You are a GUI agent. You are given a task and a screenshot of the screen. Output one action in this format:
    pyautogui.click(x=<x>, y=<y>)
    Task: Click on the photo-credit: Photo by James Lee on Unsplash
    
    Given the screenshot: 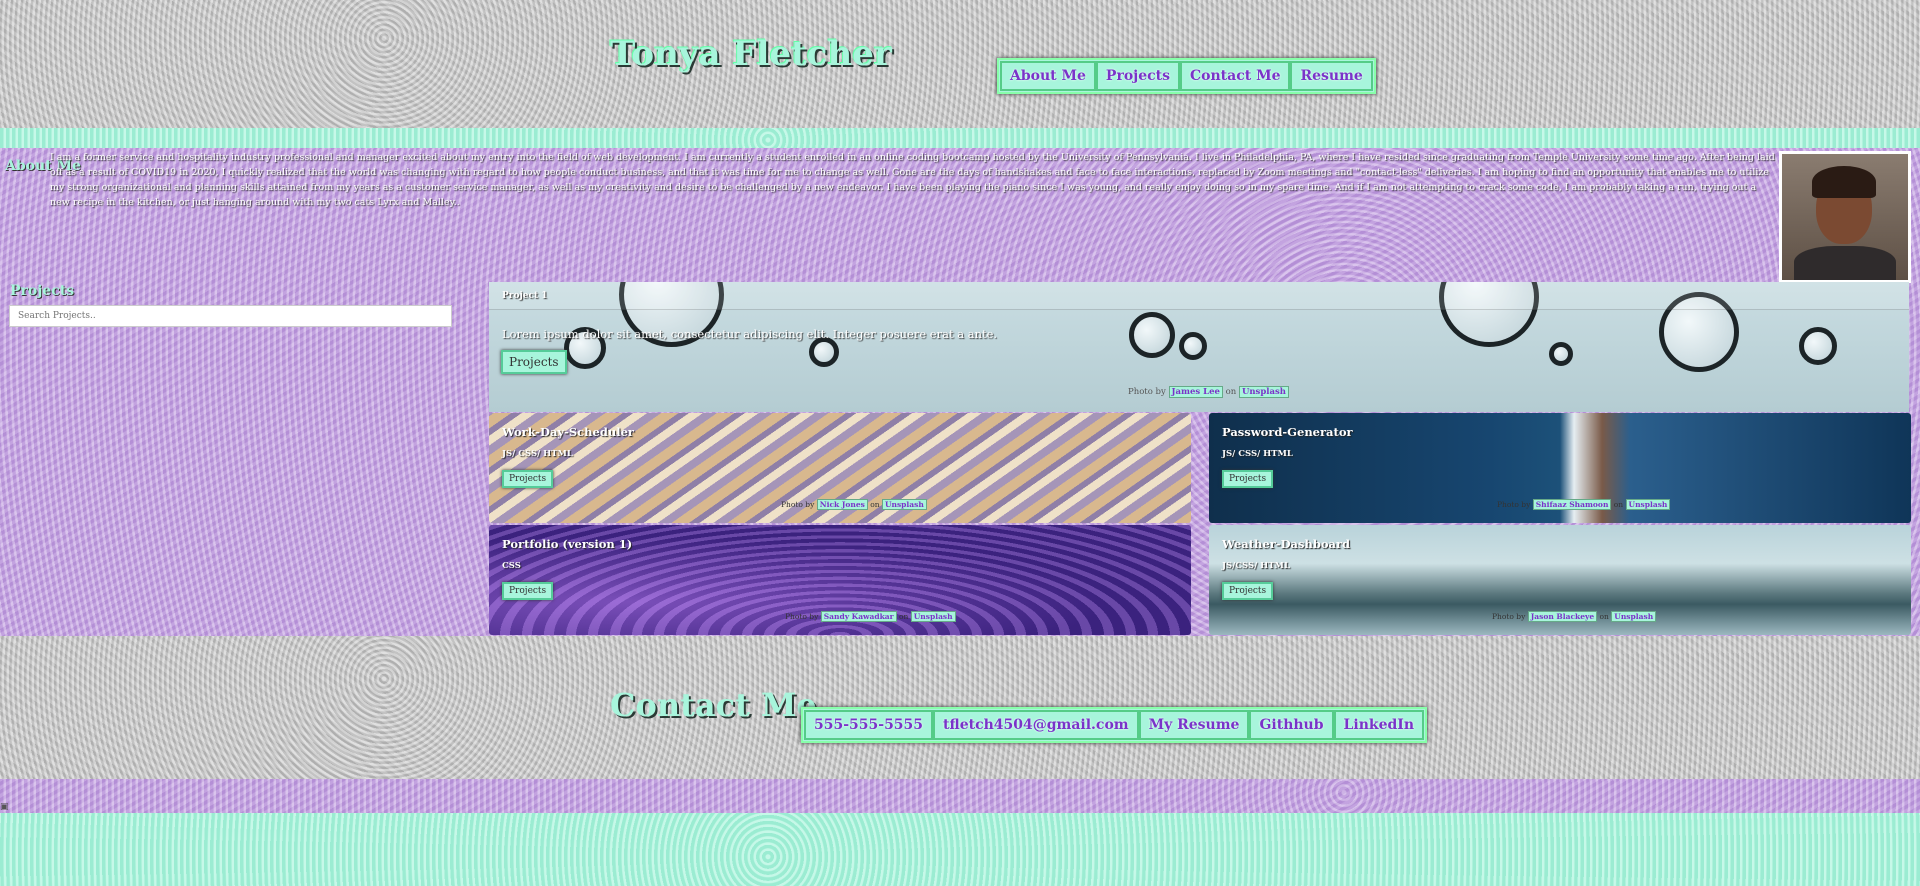 What is the action you would take?
    pyautogui.click(x=1208, y=392)
    